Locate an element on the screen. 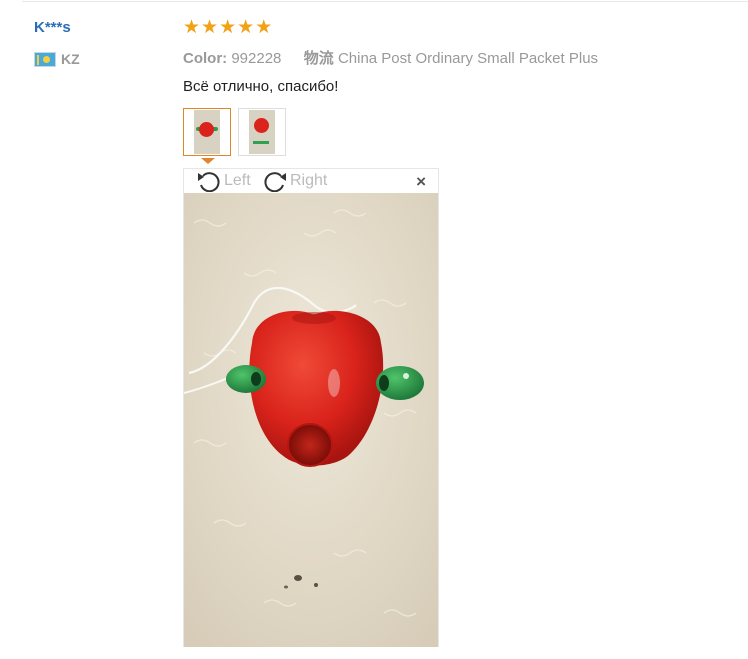 The width and height of the screenshot is (748, 659). shipping-value: China Post Ordinary Small Packet Plus is located at coordinates (468, 58).